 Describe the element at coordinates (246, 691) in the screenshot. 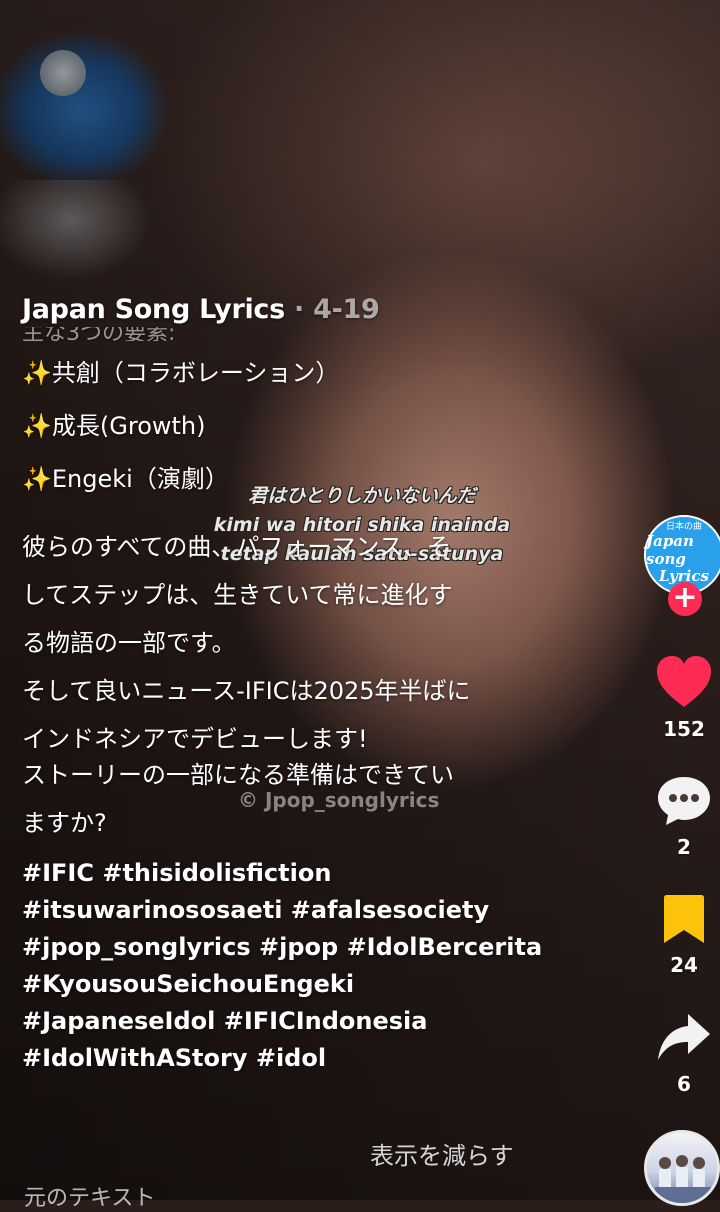

I see `caption-line: そして良いニュース-IFICは2025年半ばに` at that location.